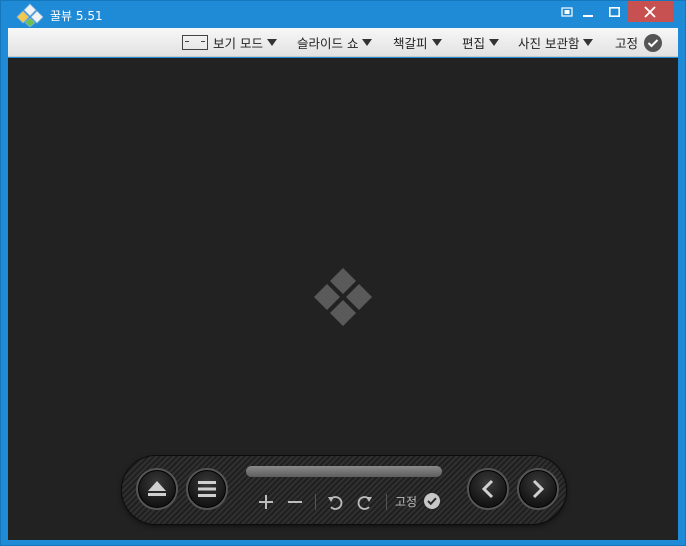 This screenshot has height=546, width=686. I want to click on progress-slider, so click(344, 471).